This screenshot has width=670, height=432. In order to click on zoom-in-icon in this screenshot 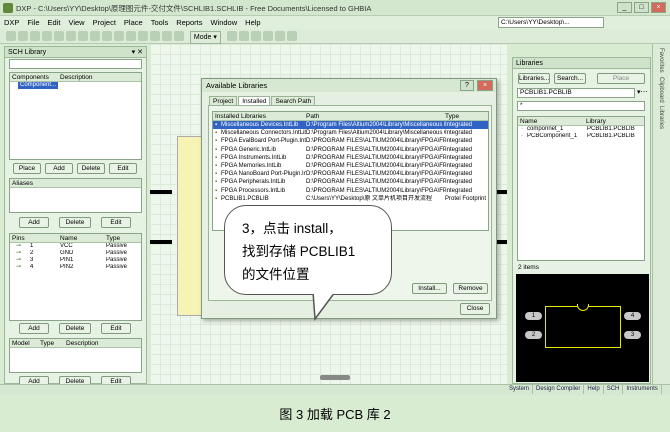, I will do `click(58, 36)`.